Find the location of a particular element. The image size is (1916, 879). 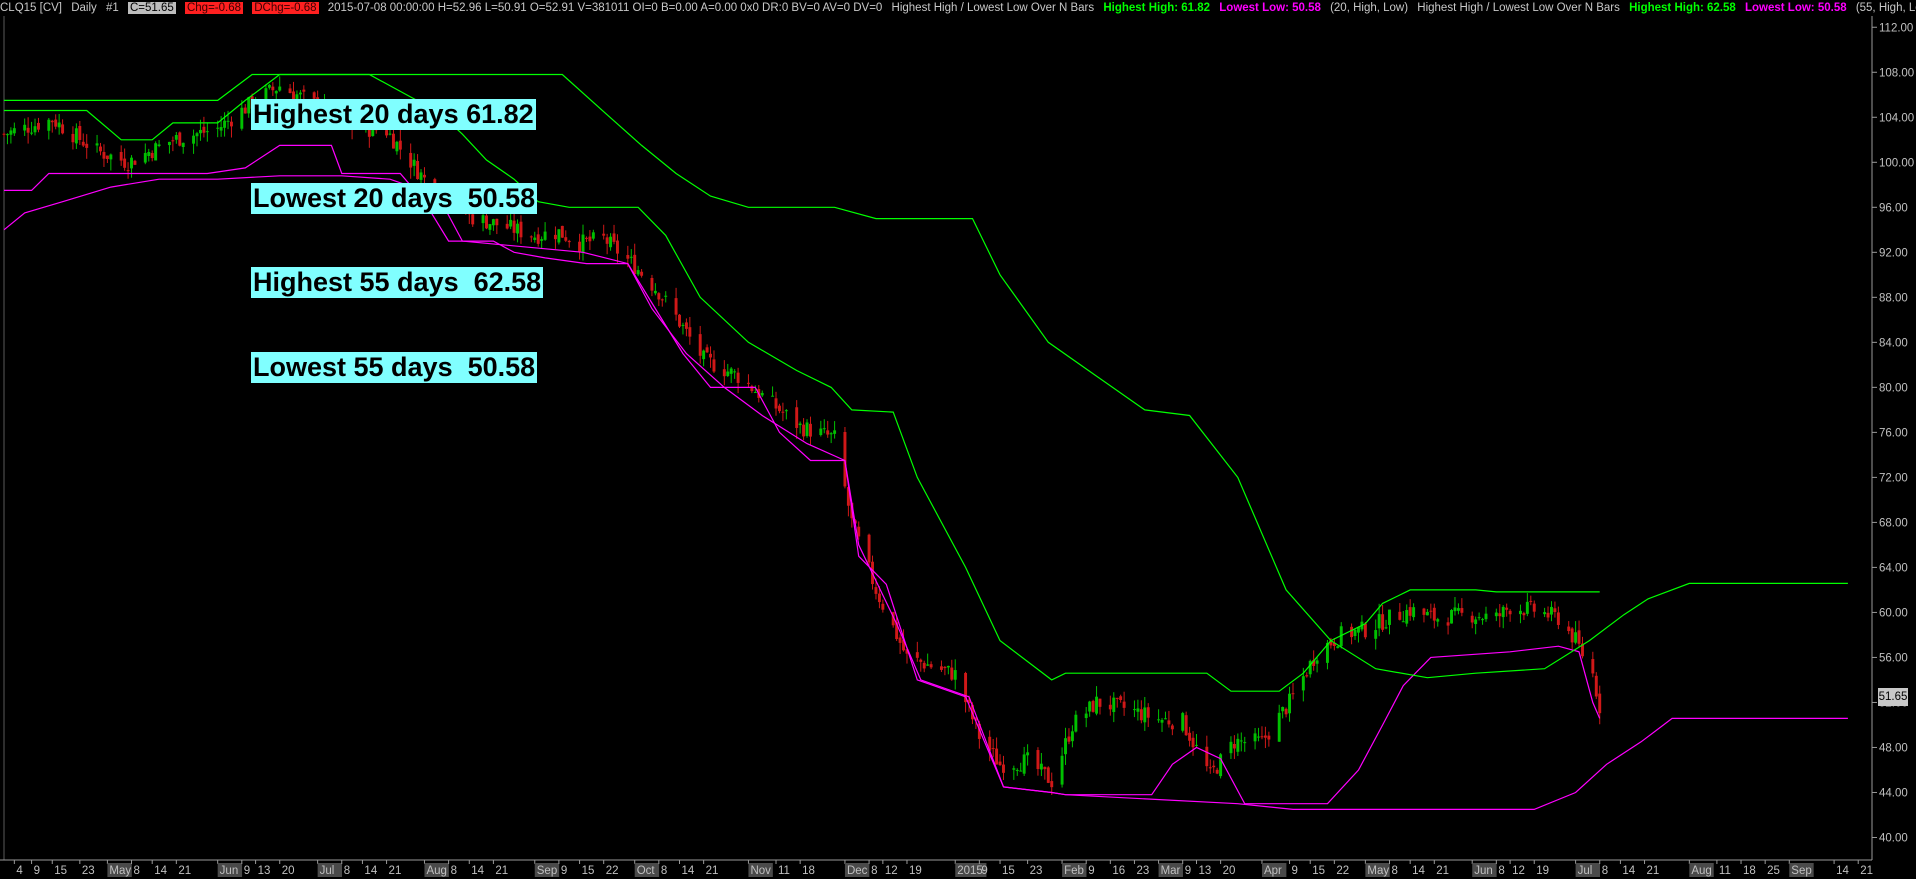

x-tick-label: Dec is located at coordinates (857, 871).